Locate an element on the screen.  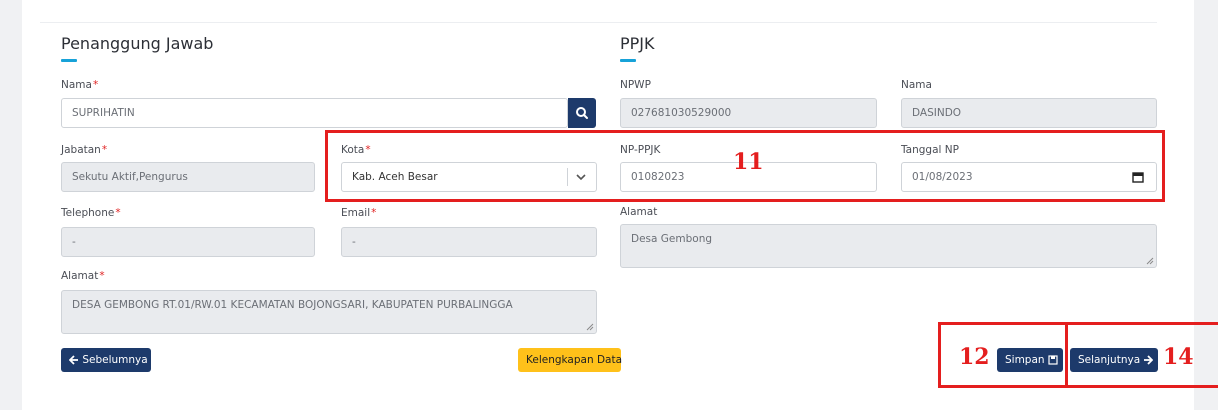
npwp-field: 027681030529000 is located at coordinates (748, 113).